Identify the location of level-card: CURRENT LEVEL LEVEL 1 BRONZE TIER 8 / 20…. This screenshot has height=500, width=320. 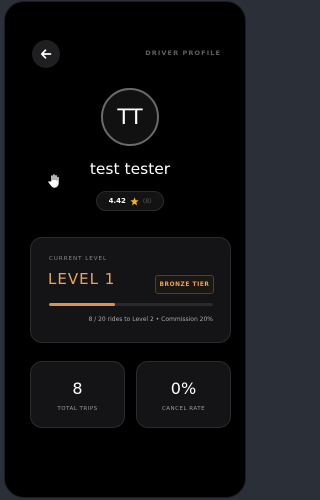
(130, 290).